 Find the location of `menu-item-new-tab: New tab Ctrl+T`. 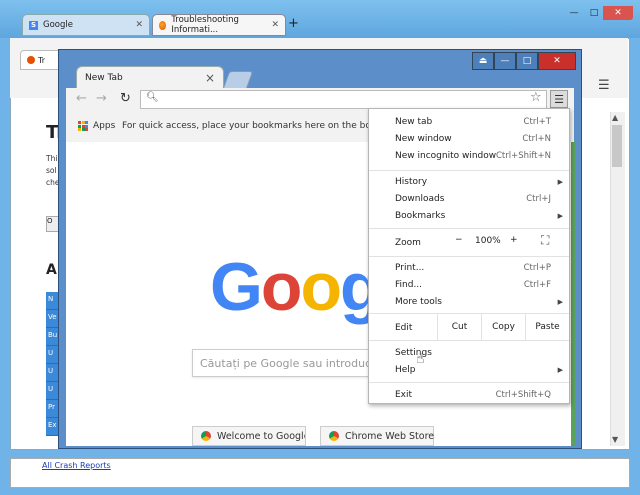

menu-item-new-tab: New tab Ctrl+T is located at coordinates (469, 121).